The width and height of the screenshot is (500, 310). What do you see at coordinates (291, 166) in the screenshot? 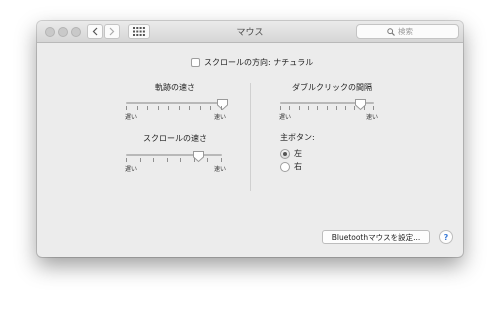
I see `primary-button-right-option: 右` at bounding box center [291, 166].